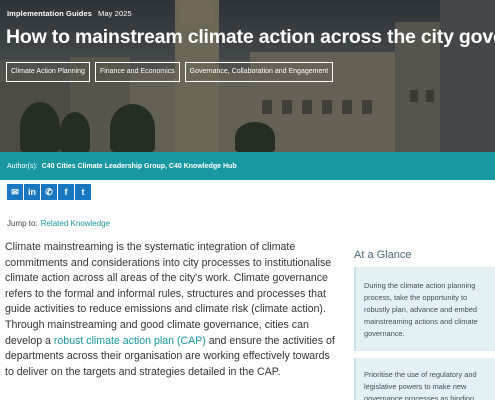 This screenshot has height=400, width=495. What do you see at coordinates (259, 72) in the screenshot?
I see `tag-governance: Governance, Collaboration and Engagement` at bounding box center [259, 72].